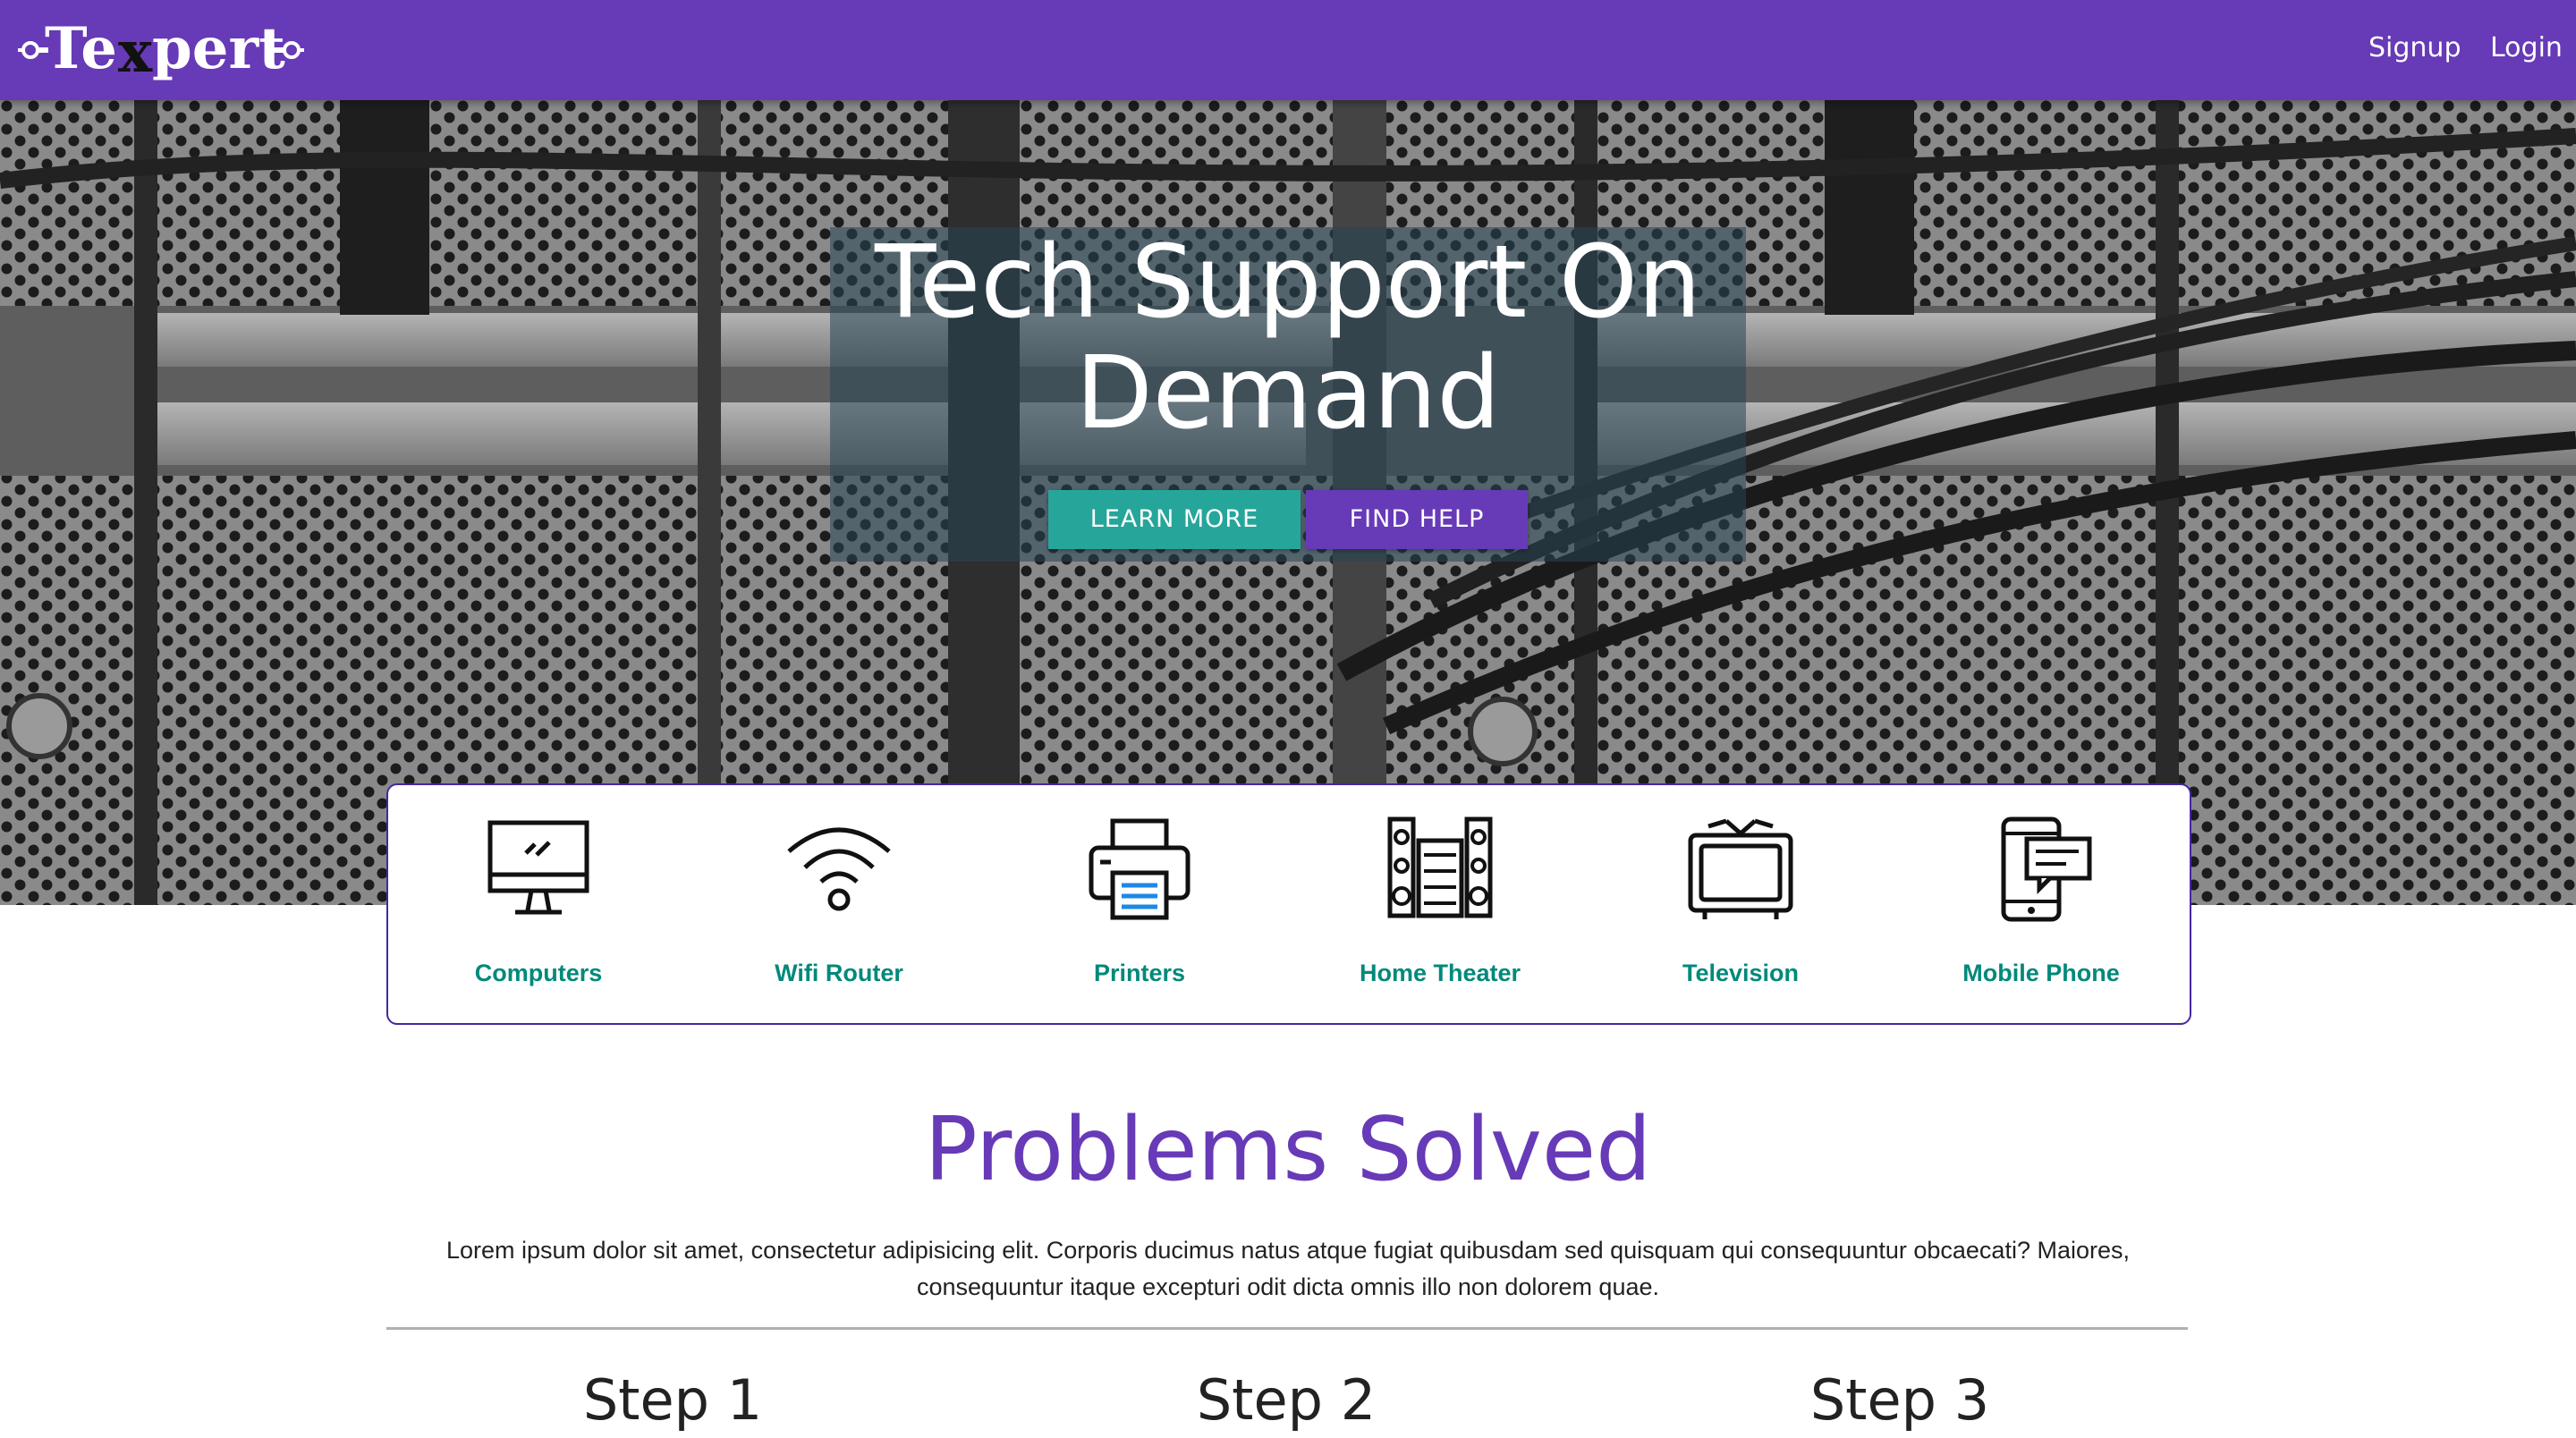  What do you see at coordinates (135, 52) in the screenshot?
I see `svg-text: x` at bounding box center [135, 52].